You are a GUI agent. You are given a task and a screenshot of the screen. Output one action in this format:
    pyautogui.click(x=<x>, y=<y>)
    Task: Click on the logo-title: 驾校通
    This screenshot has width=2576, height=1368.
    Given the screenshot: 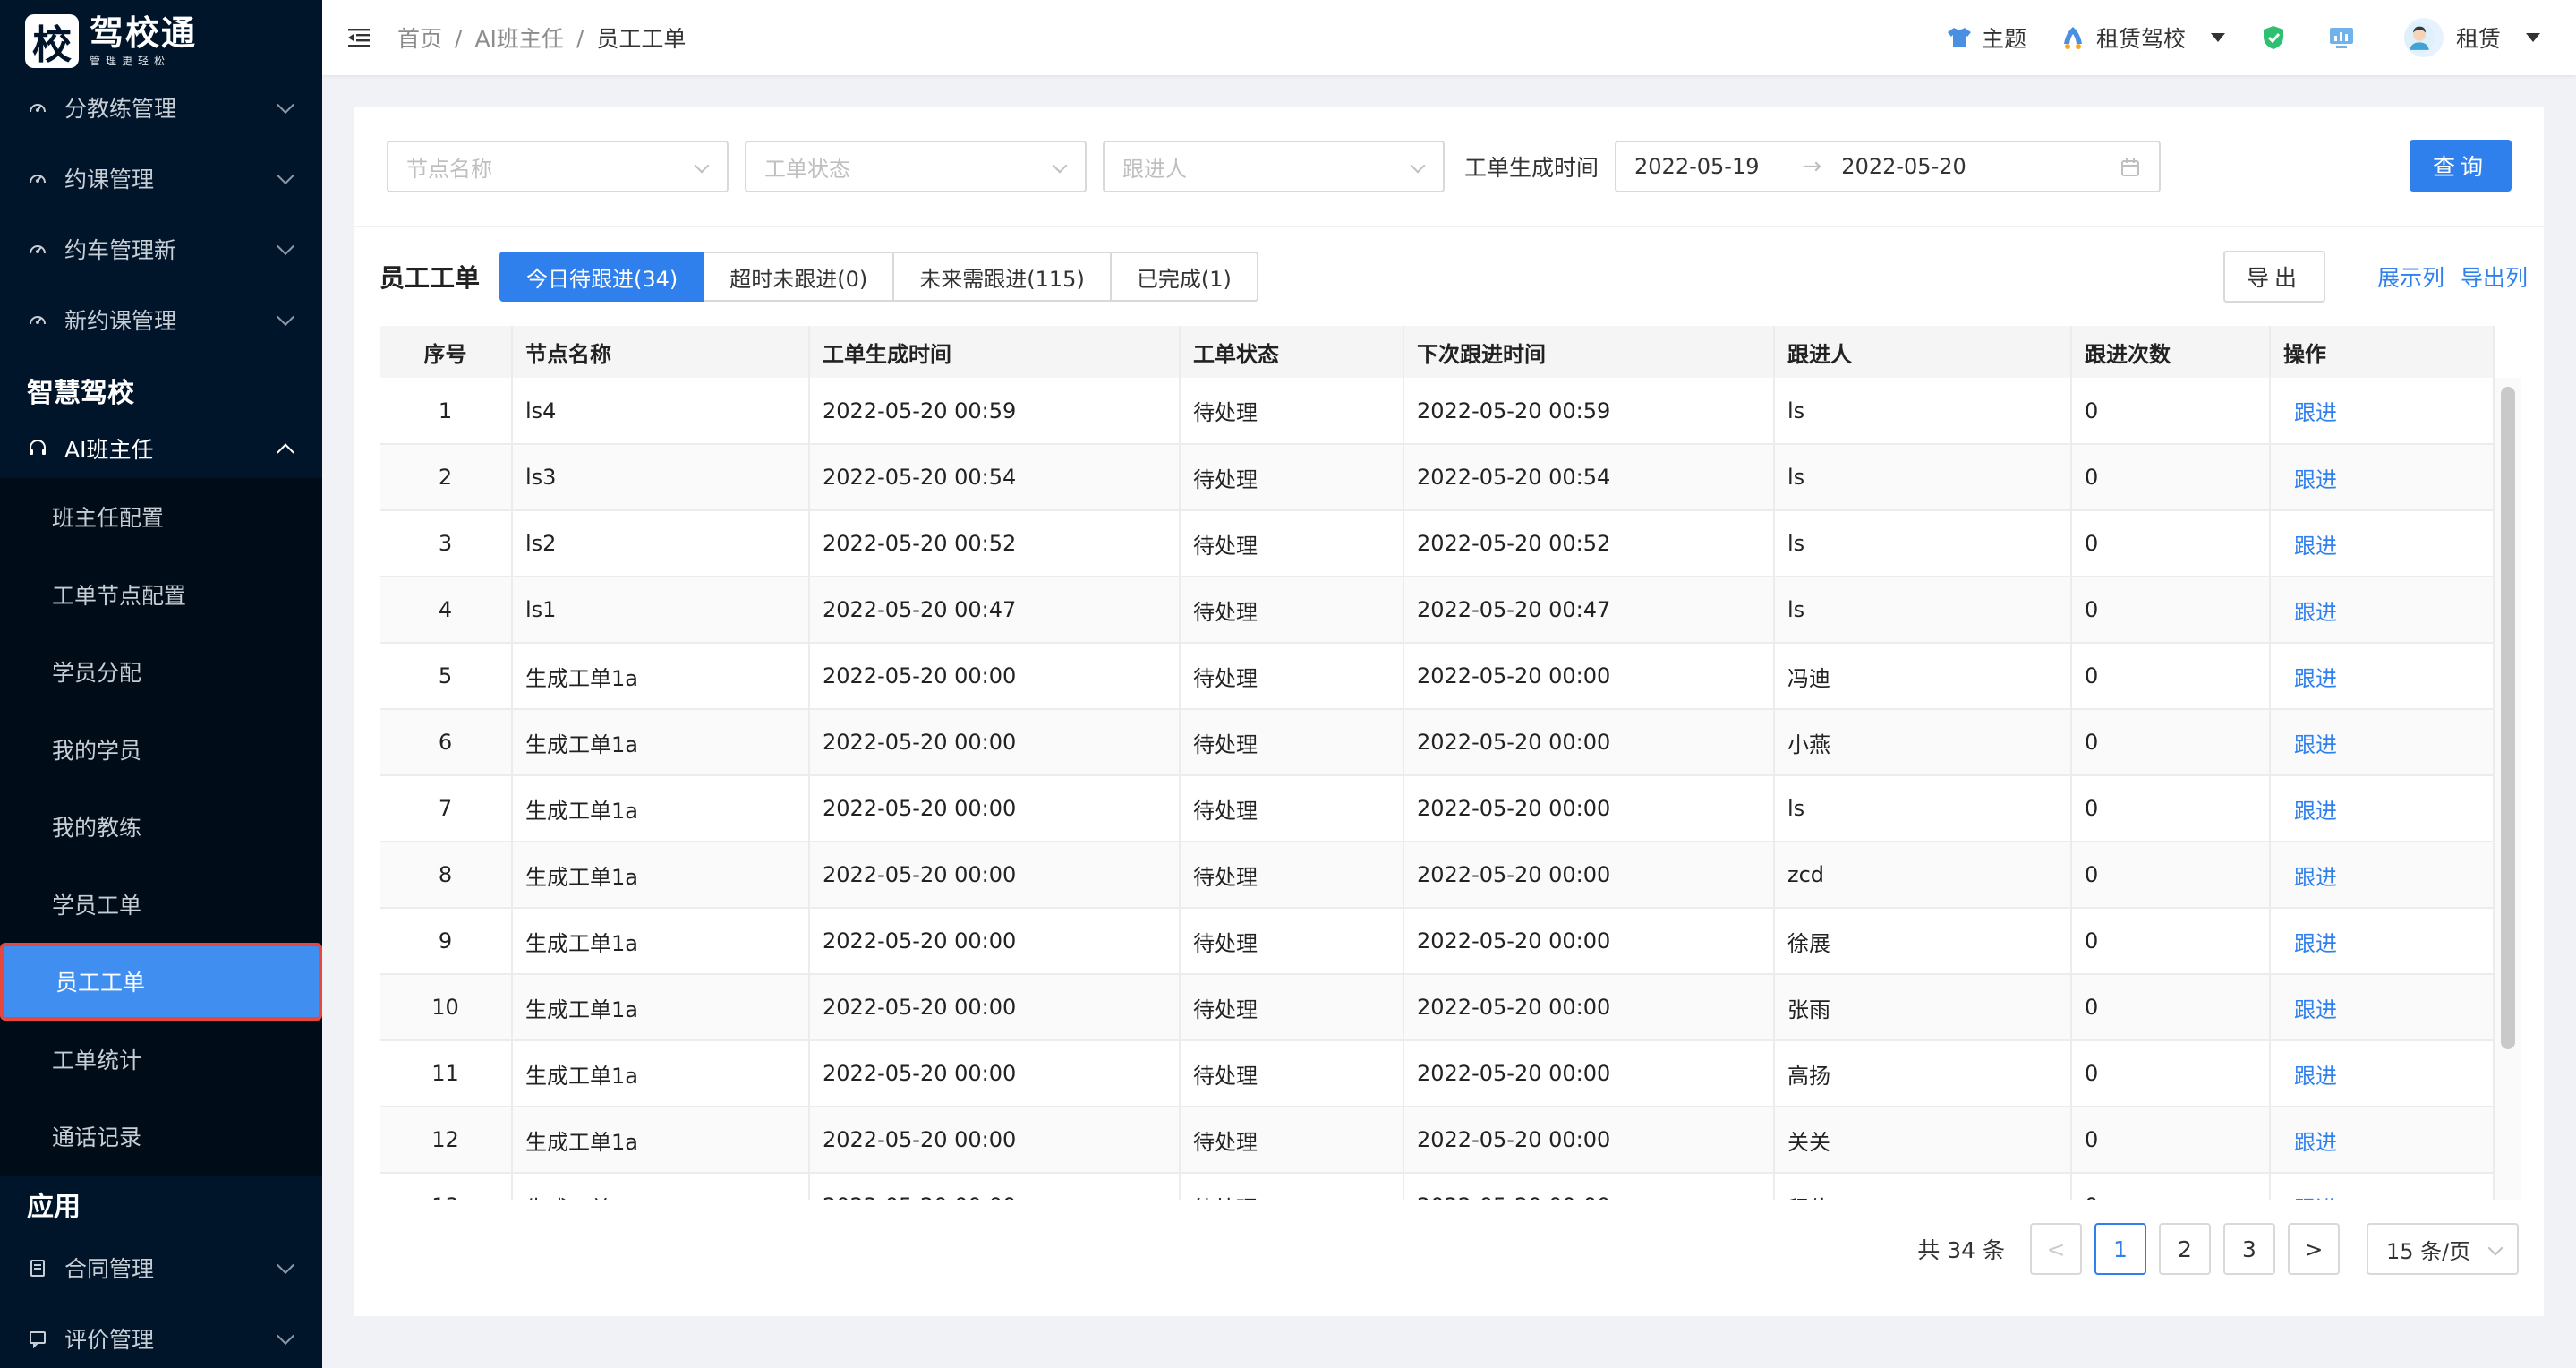 What is the action you would take?
    pyautogui.click(x=144, y=33)
    